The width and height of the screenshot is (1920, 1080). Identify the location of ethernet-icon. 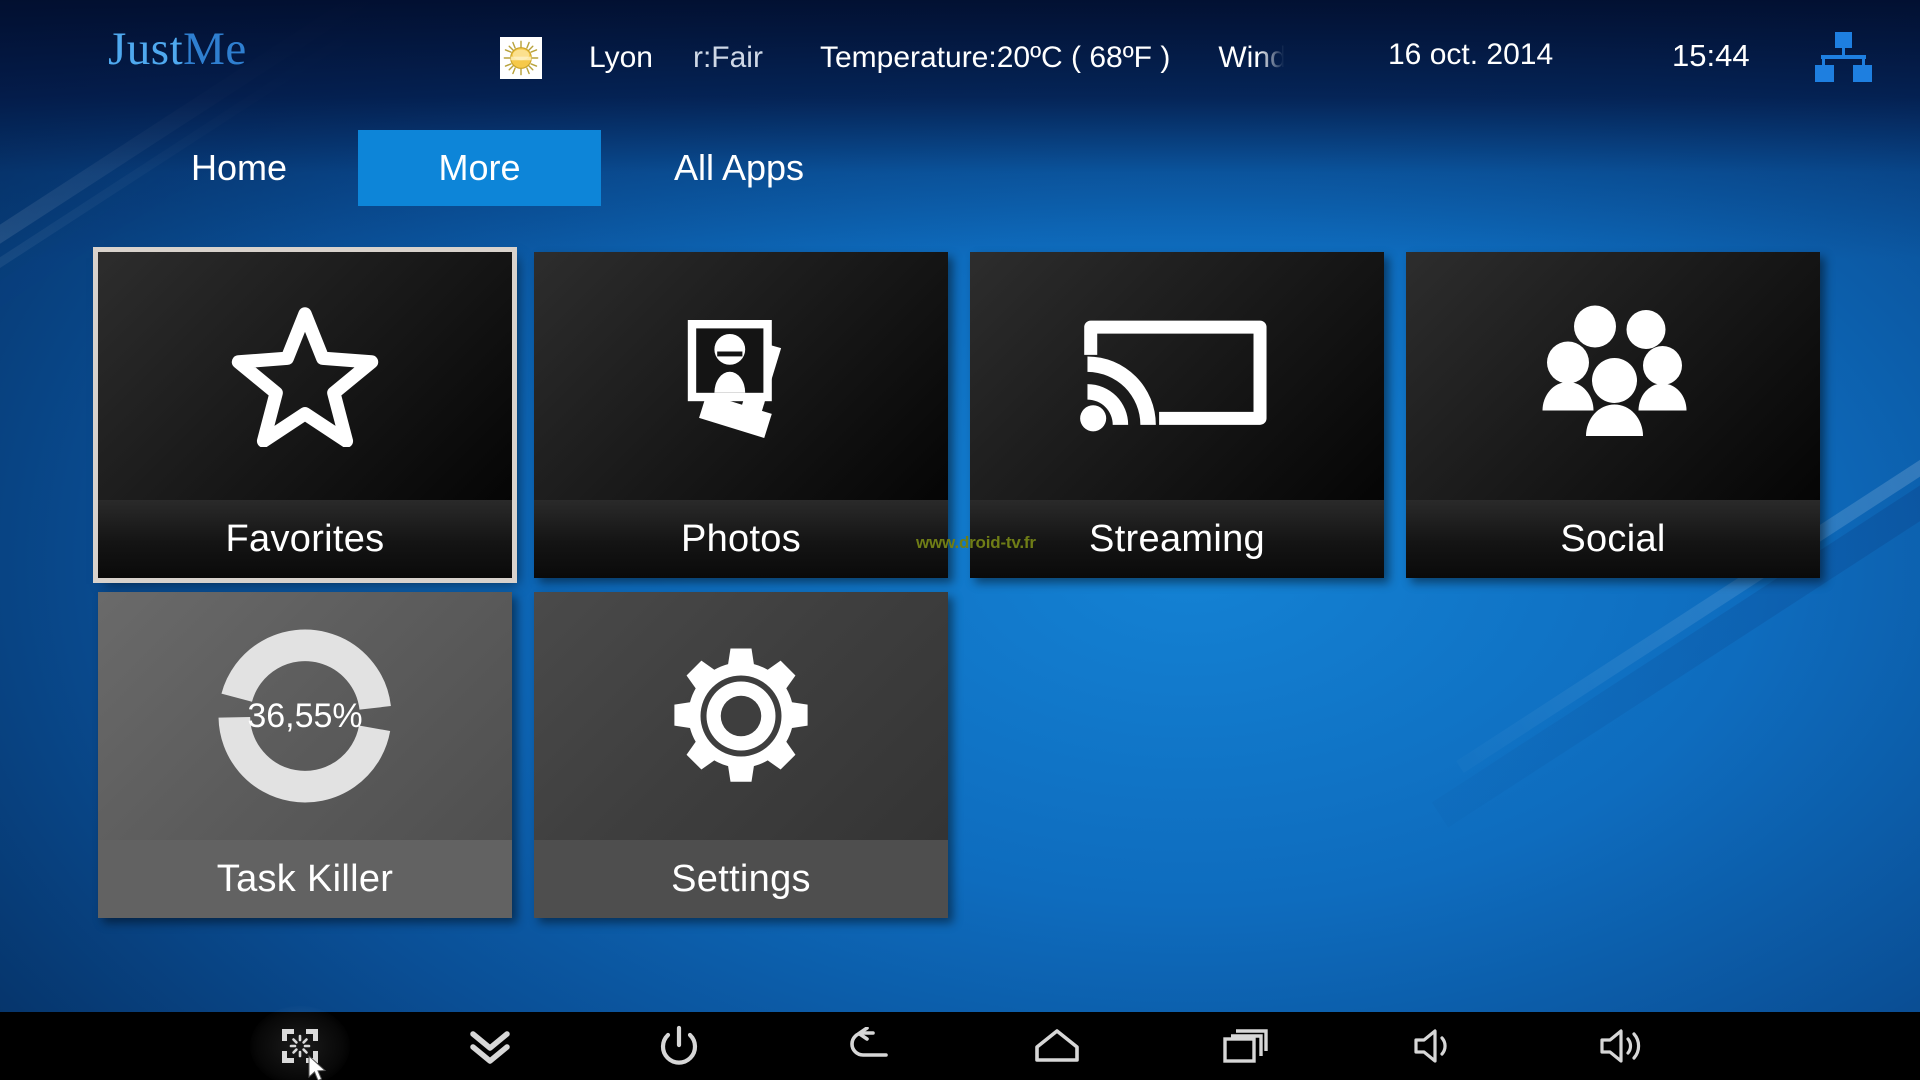
(1843, 58).